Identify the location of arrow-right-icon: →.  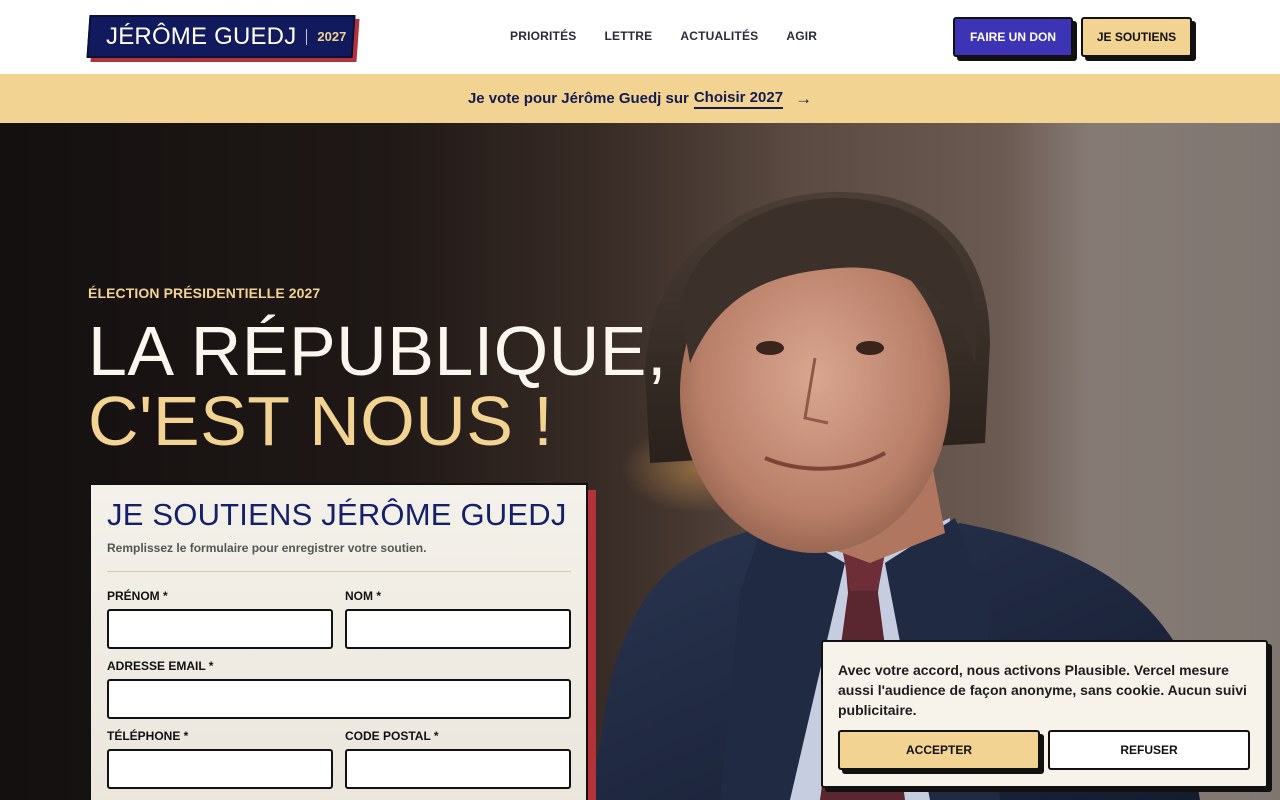
(803, 99).